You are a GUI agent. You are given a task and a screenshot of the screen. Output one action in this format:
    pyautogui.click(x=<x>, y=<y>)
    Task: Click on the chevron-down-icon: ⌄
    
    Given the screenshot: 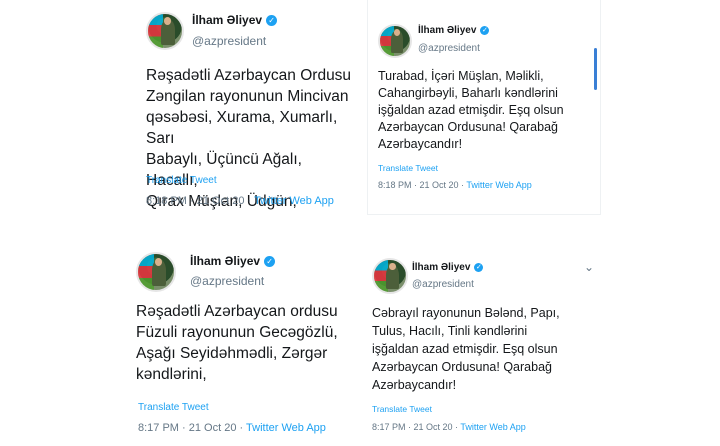 What is the action you would take?
    pyautogui.click(x=589, y=267)
    